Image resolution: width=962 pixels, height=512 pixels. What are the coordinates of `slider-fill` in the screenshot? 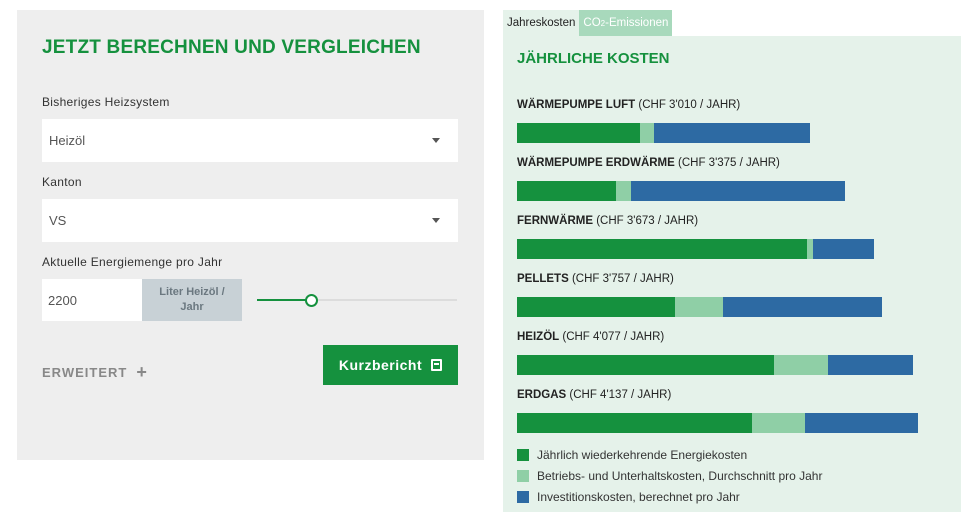 It's located at (284, 300).